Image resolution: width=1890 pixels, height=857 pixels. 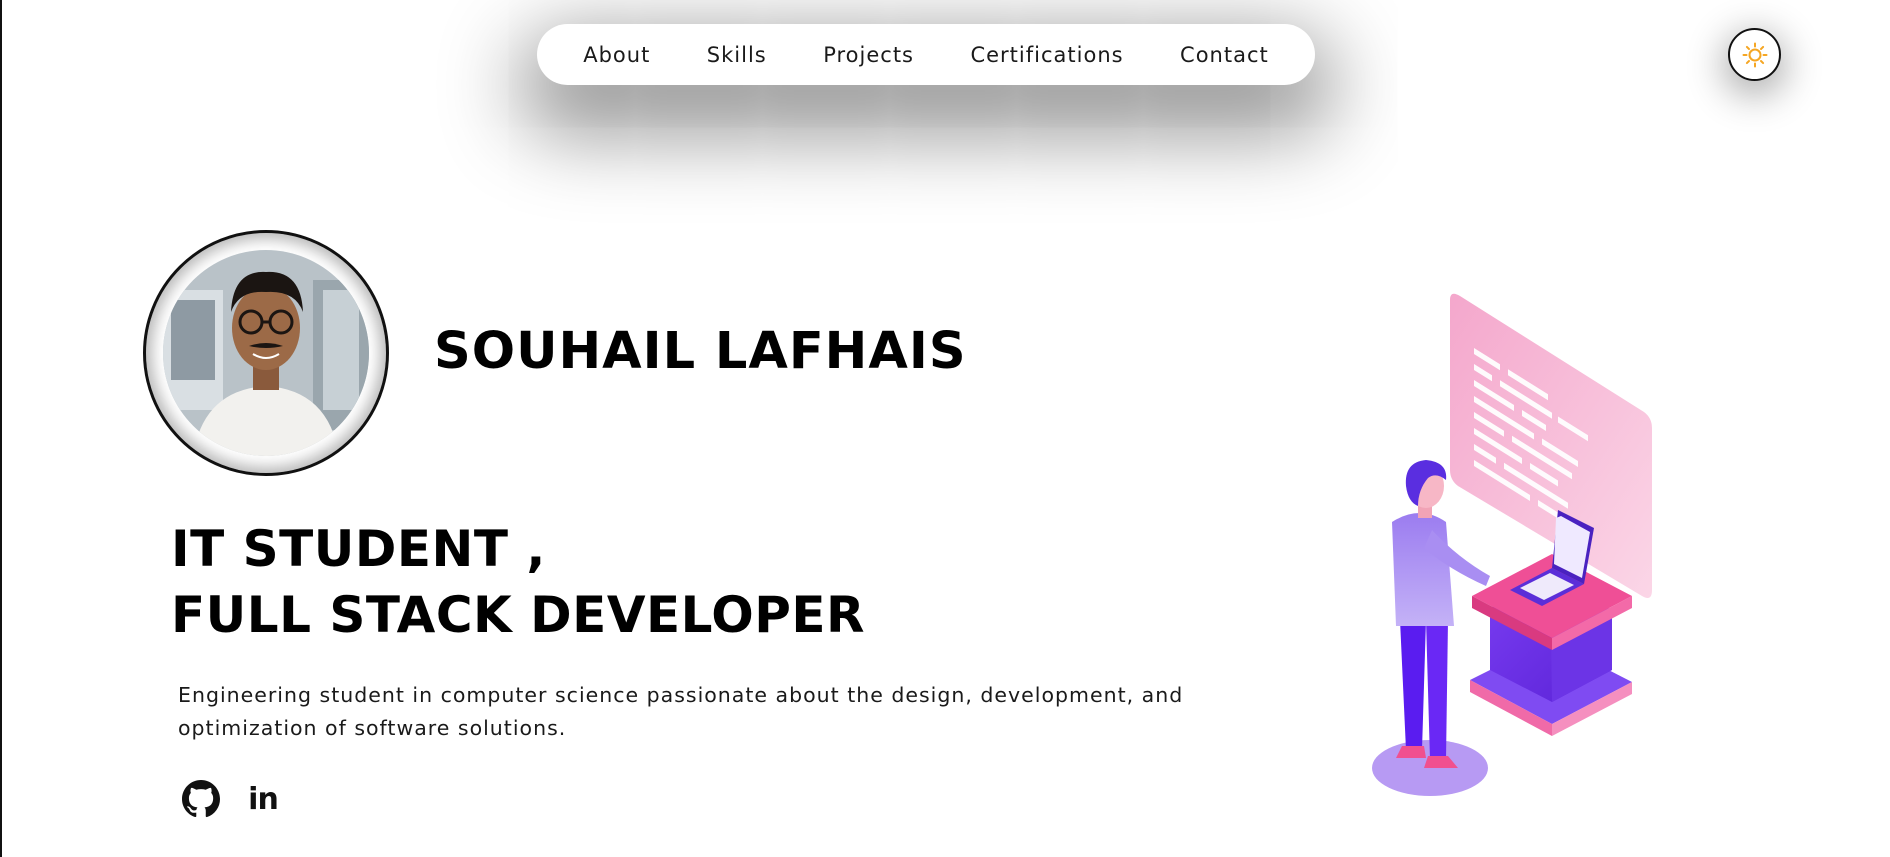 What do you see at coordinates (232, 799) in the screenshot?
I see `social-links: in` at bounding box center [232, 799].